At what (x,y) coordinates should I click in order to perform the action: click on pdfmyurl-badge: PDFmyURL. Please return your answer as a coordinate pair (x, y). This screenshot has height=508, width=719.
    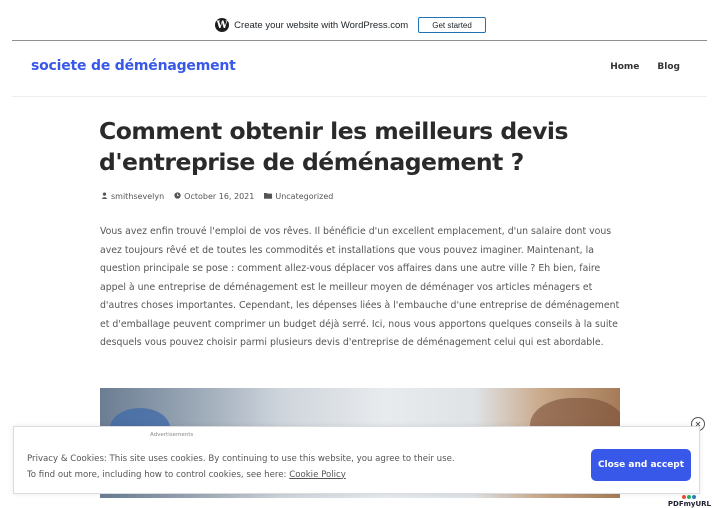
    Looking at the image, I should click on (689, 501).